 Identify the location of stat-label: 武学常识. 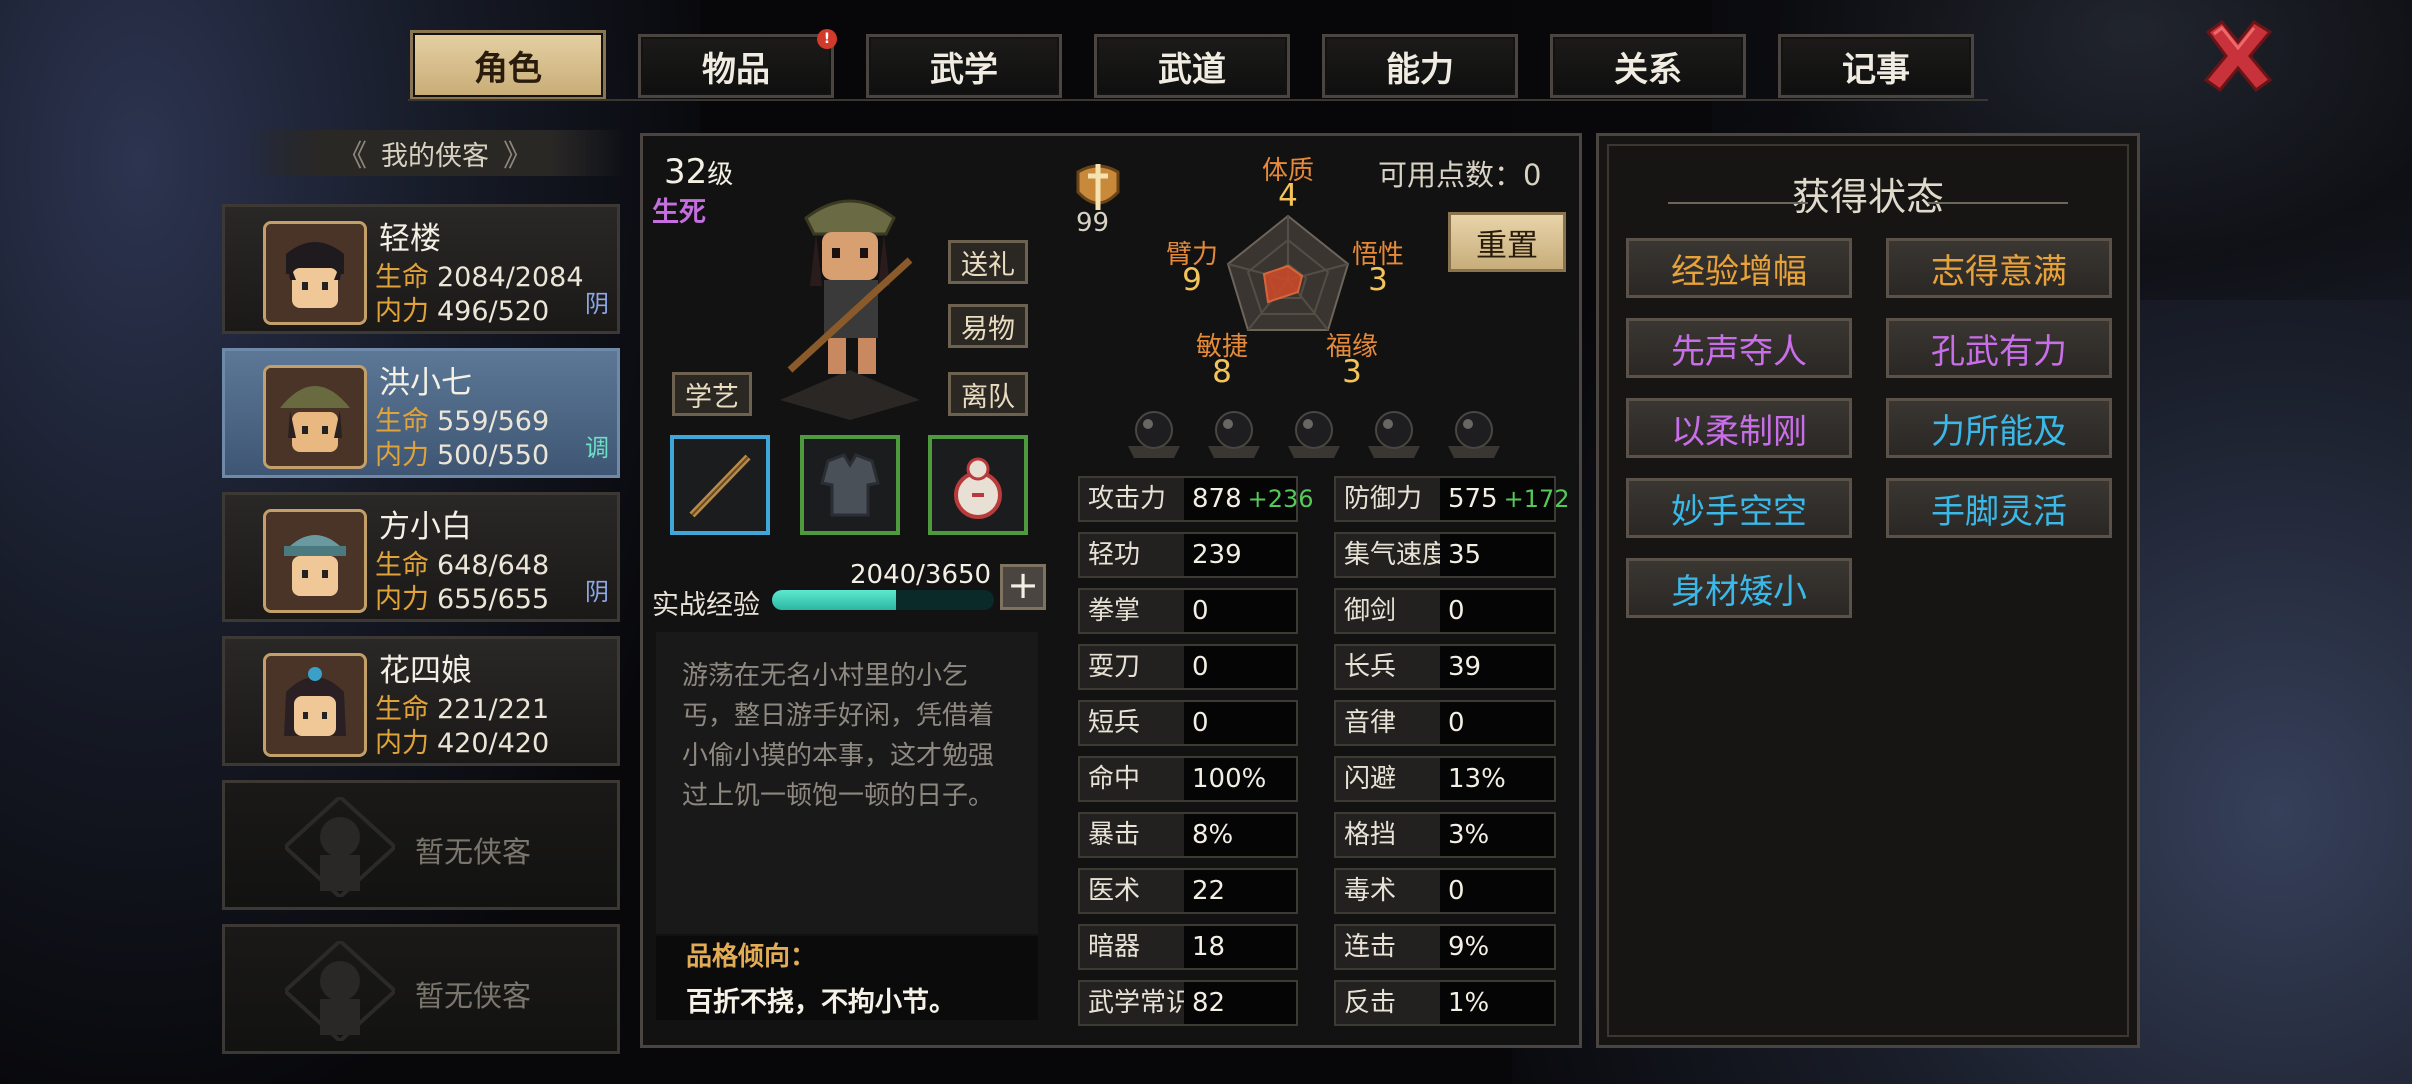
(1132, 1003).